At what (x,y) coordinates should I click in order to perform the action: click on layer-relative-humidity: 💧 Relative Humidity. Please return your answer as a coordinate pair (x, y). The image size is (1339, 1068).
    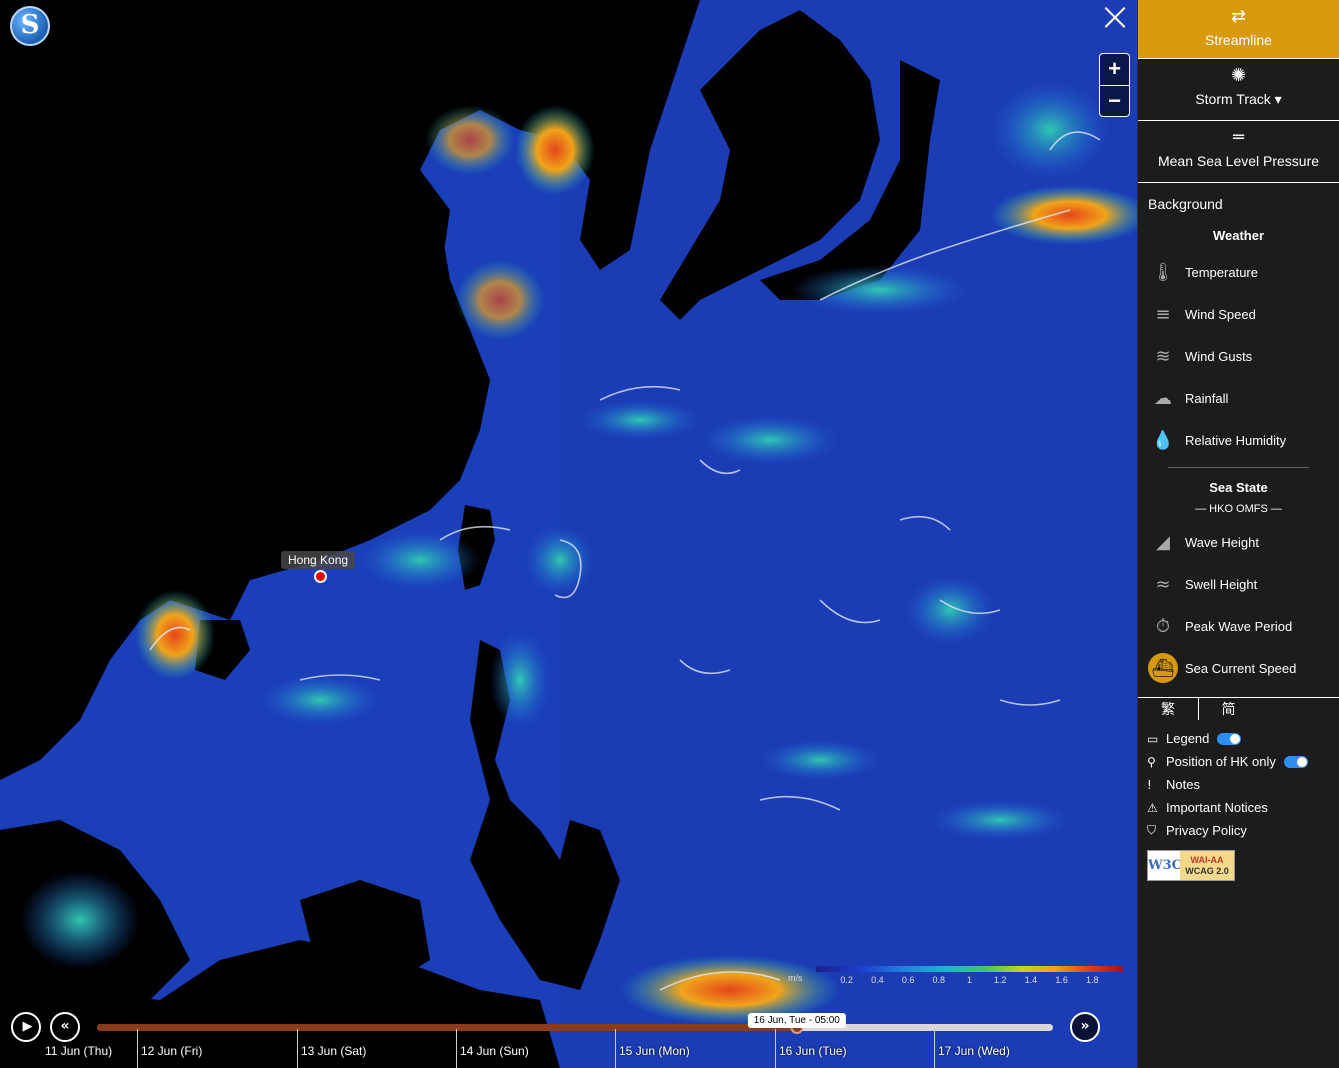
    Looking at the image, I should click on (1238, 440).